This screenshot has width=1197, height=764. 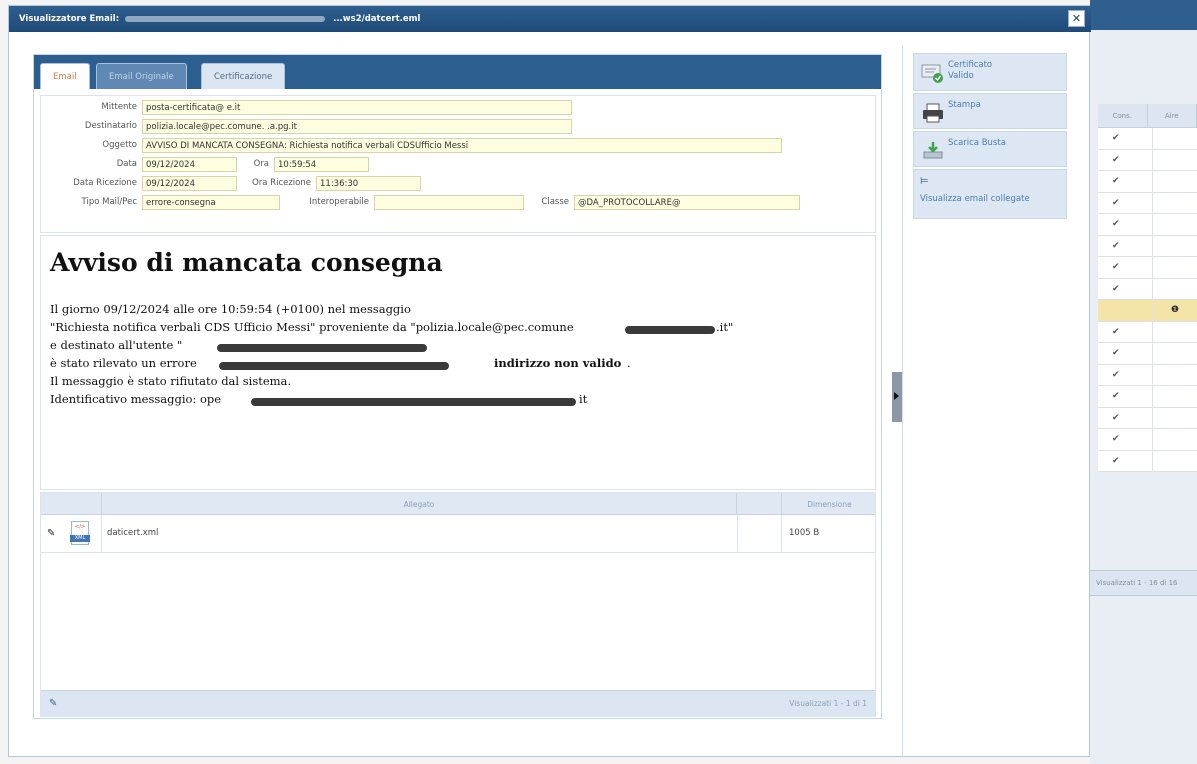 I want to click on message-line-4-end: ., so click(x=629, y=363).